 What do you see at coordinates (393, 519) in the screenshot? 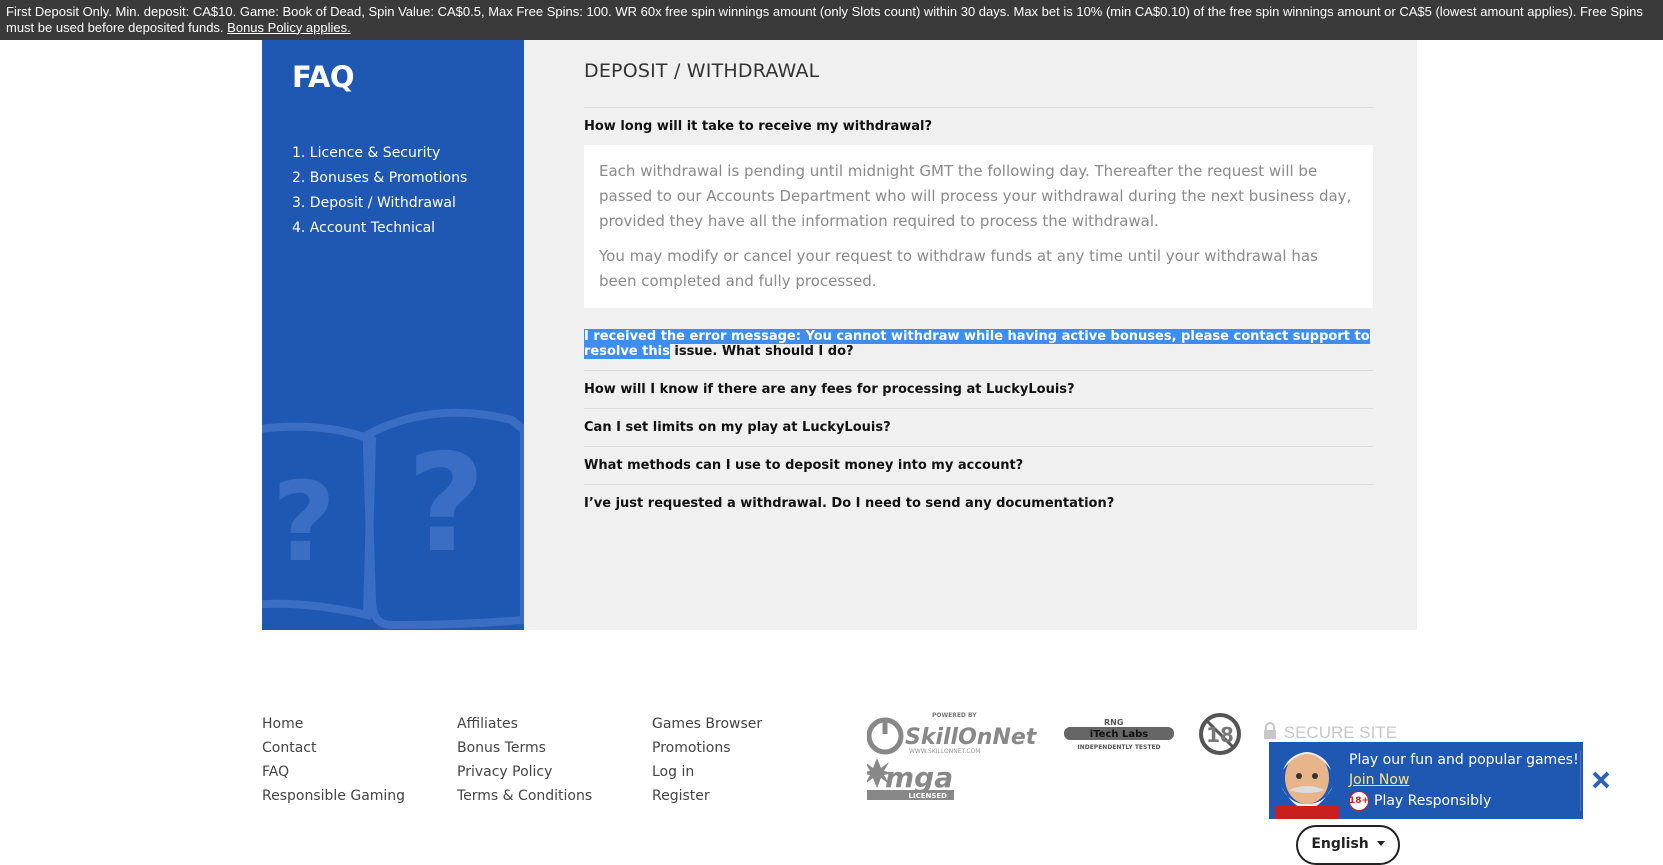
I see `question-mark-illustration: ? ?` at bounding box center [393, 519].